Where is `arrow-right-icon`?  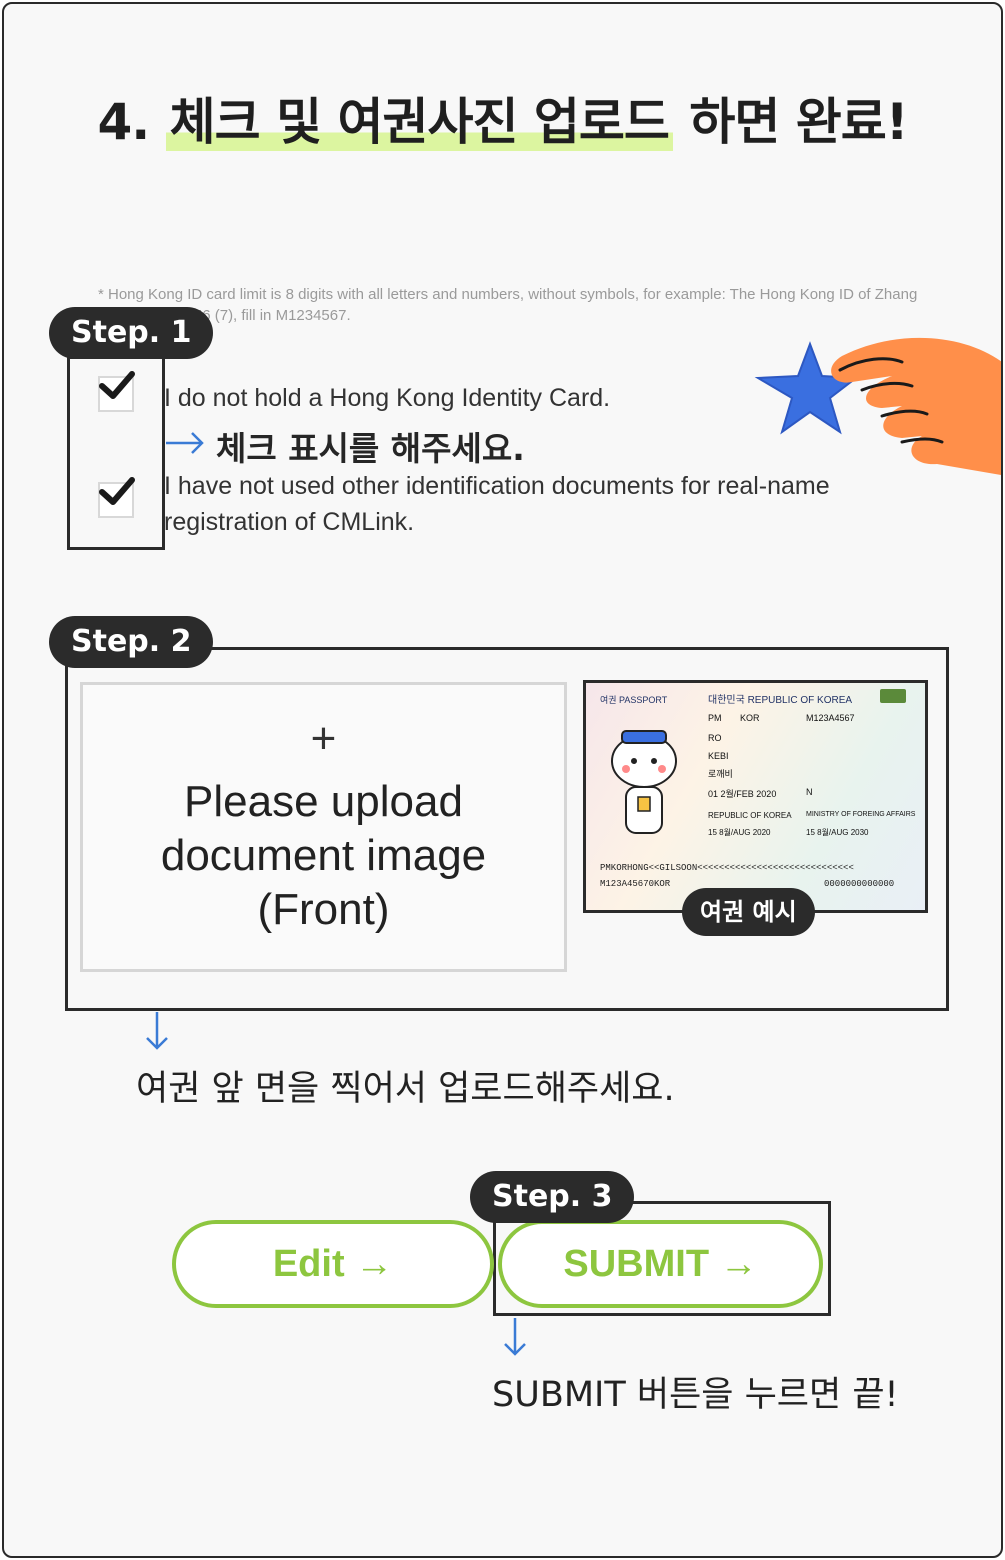 arrow-right-icon is located at coordinates (185, 443).